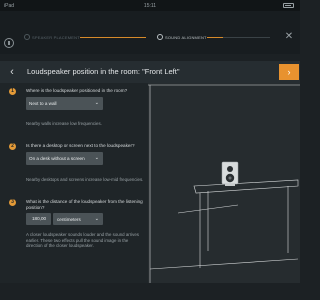 This screenshot has width=320, height=300. What do you see at coordinates (215, 37) in the screenshot?
I see `step-sound-alignment-progress-fill` at bounding box center [215, 37].